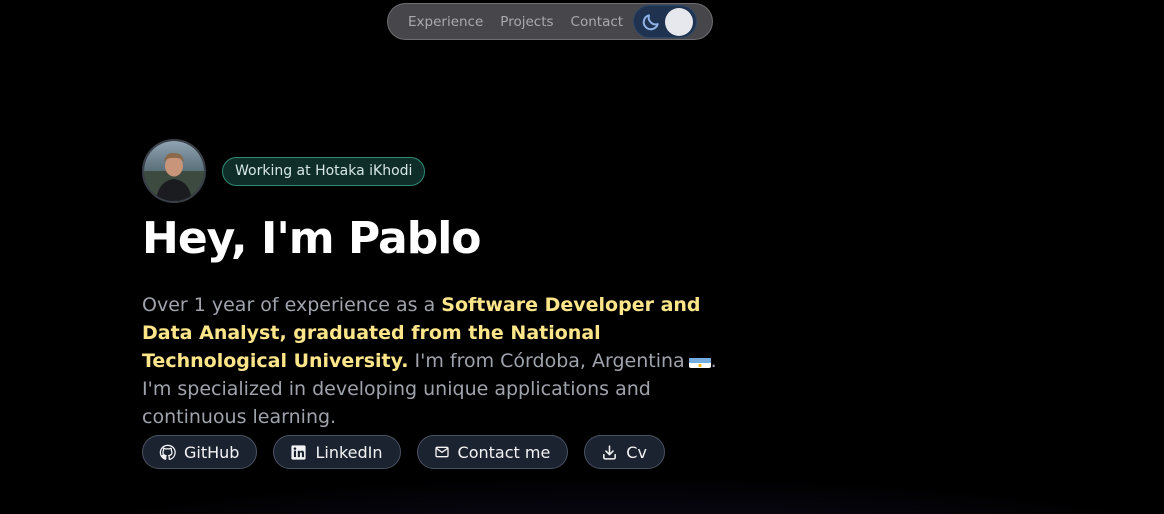  Describe the element at coordinates (167, 452) in the screenshot. I see `github-icon` at that location.